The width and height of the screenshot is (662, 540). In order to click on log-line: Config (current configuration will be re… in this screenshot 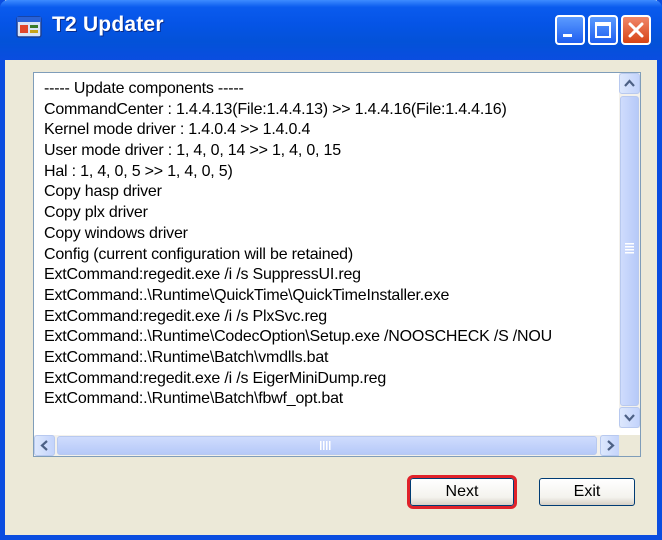, I will do `click(198, 254)`.